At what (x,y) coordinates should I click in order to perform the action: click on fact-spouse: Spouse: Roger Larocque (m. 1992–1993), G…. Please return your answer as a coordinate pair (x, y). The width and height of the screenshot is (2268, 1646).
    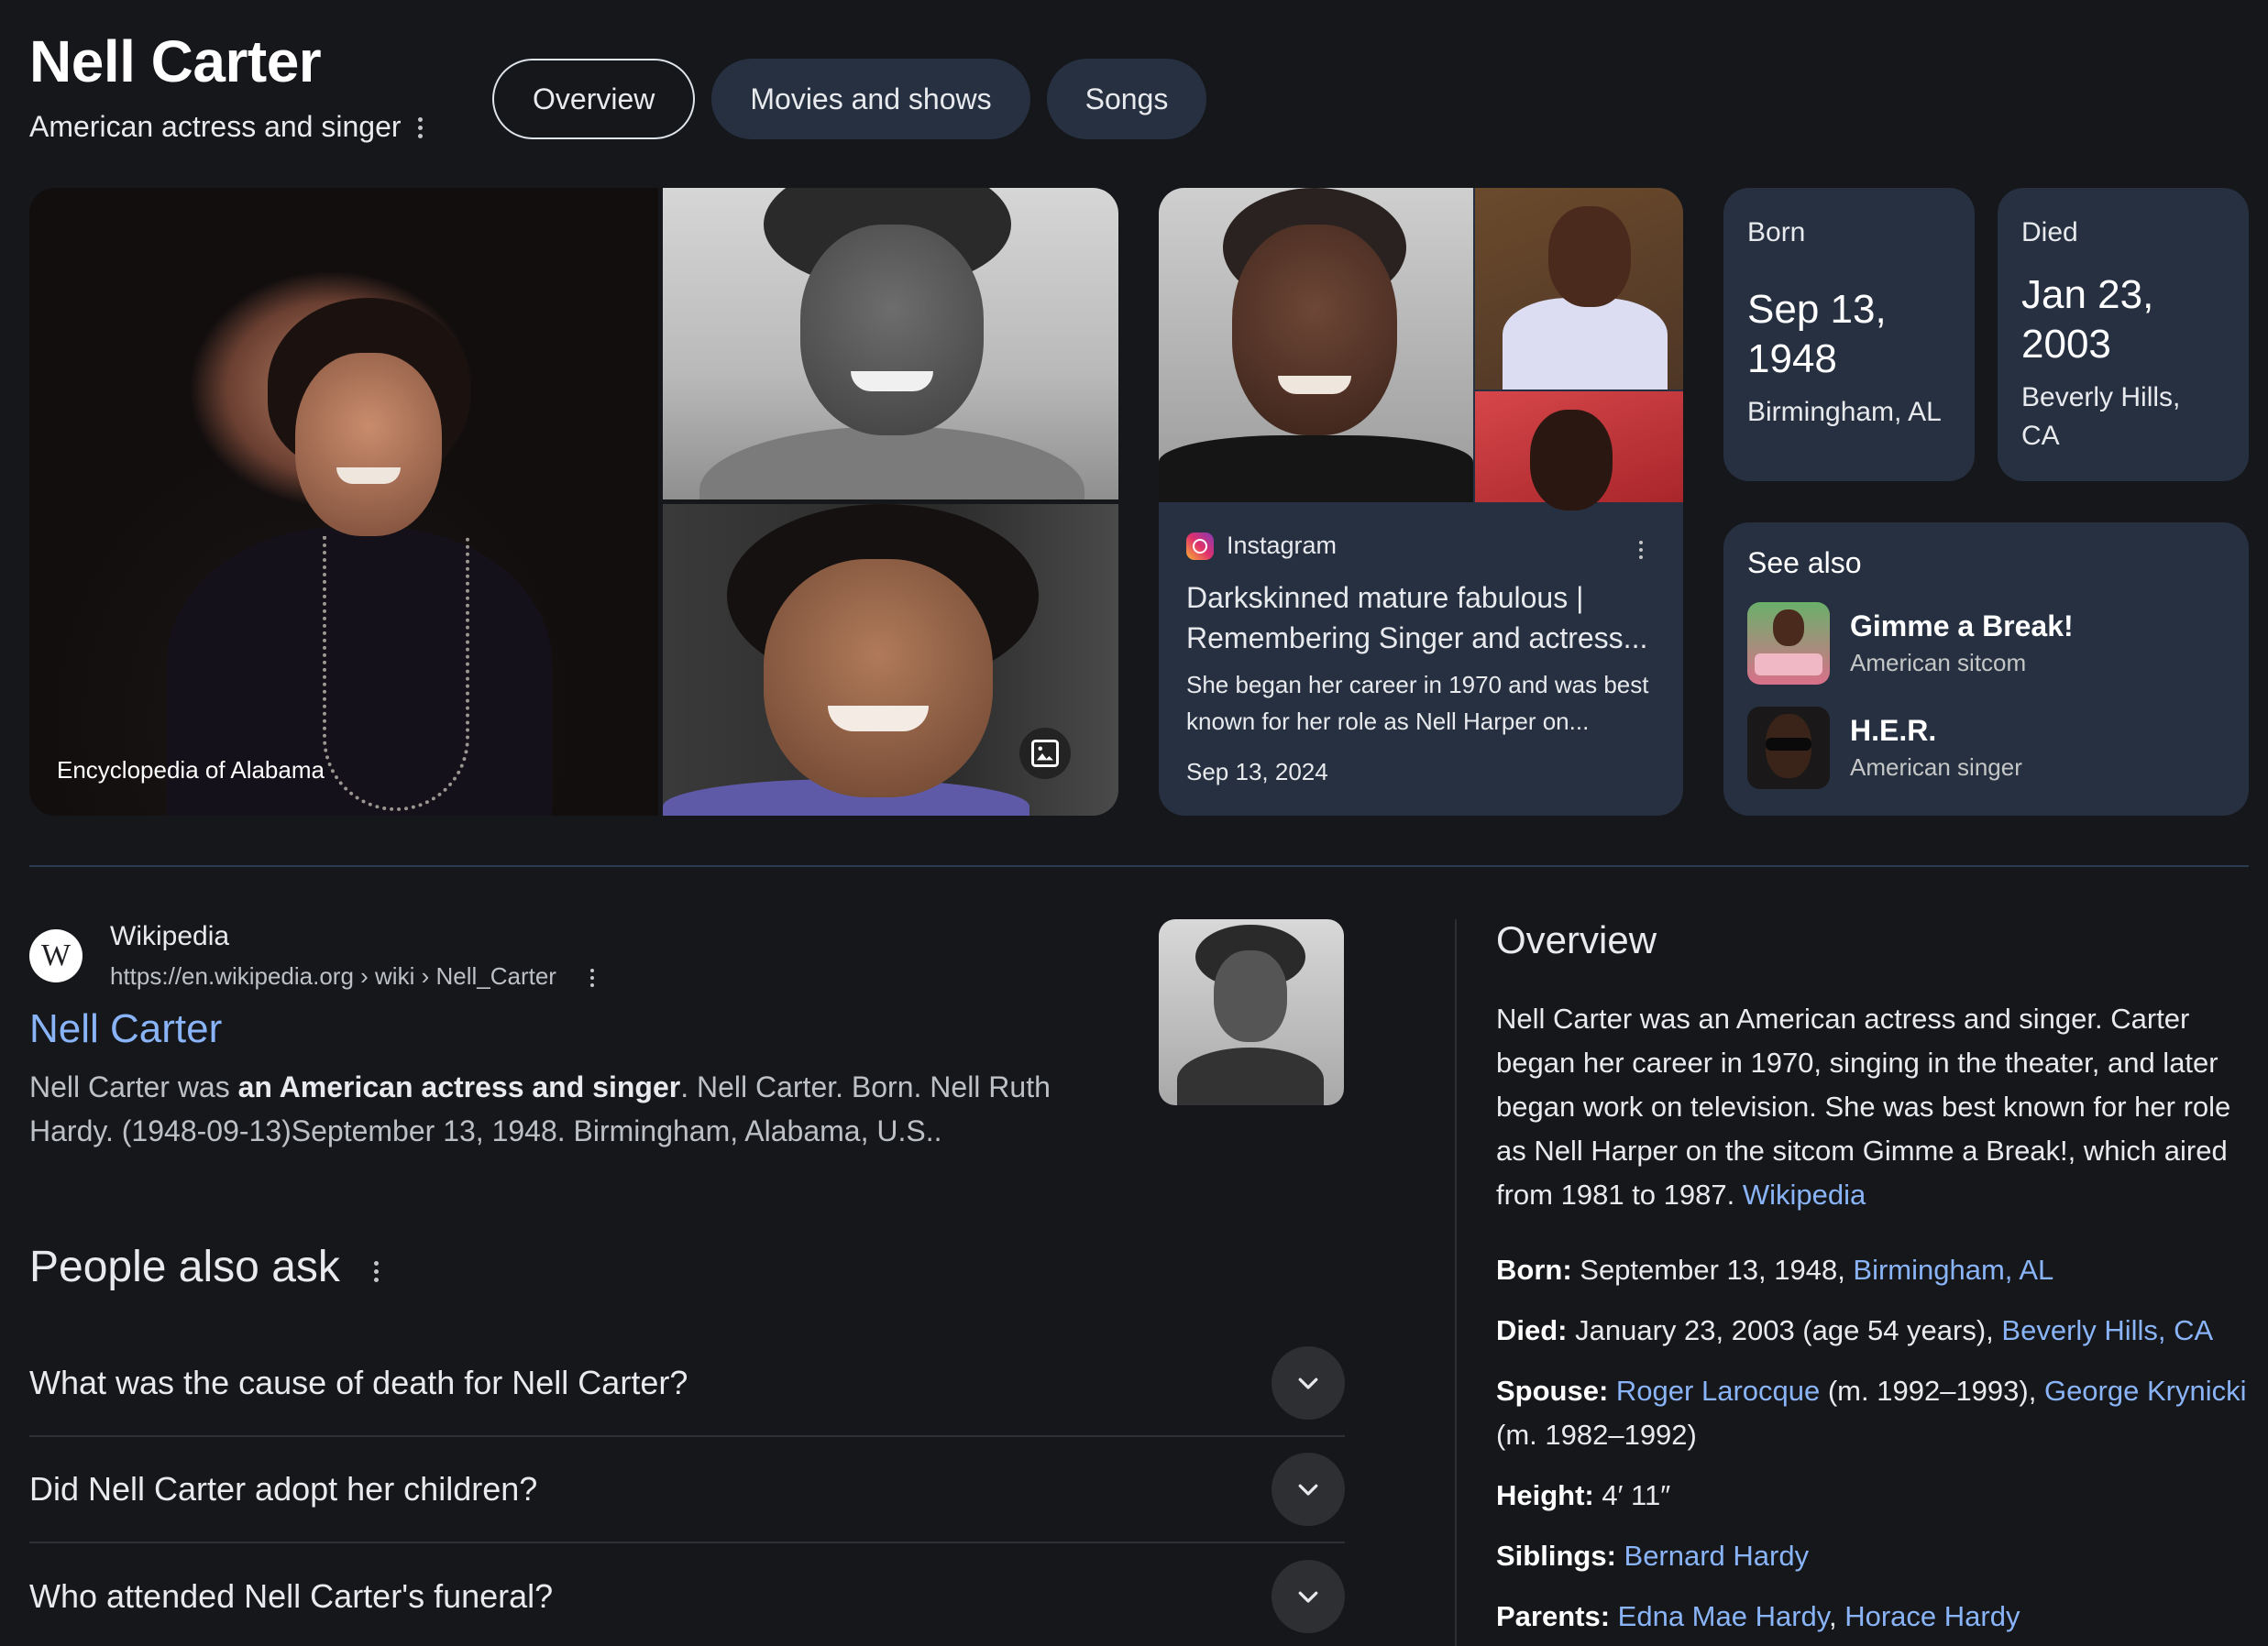
    Looking at the image, I should click on (1872, 1413).